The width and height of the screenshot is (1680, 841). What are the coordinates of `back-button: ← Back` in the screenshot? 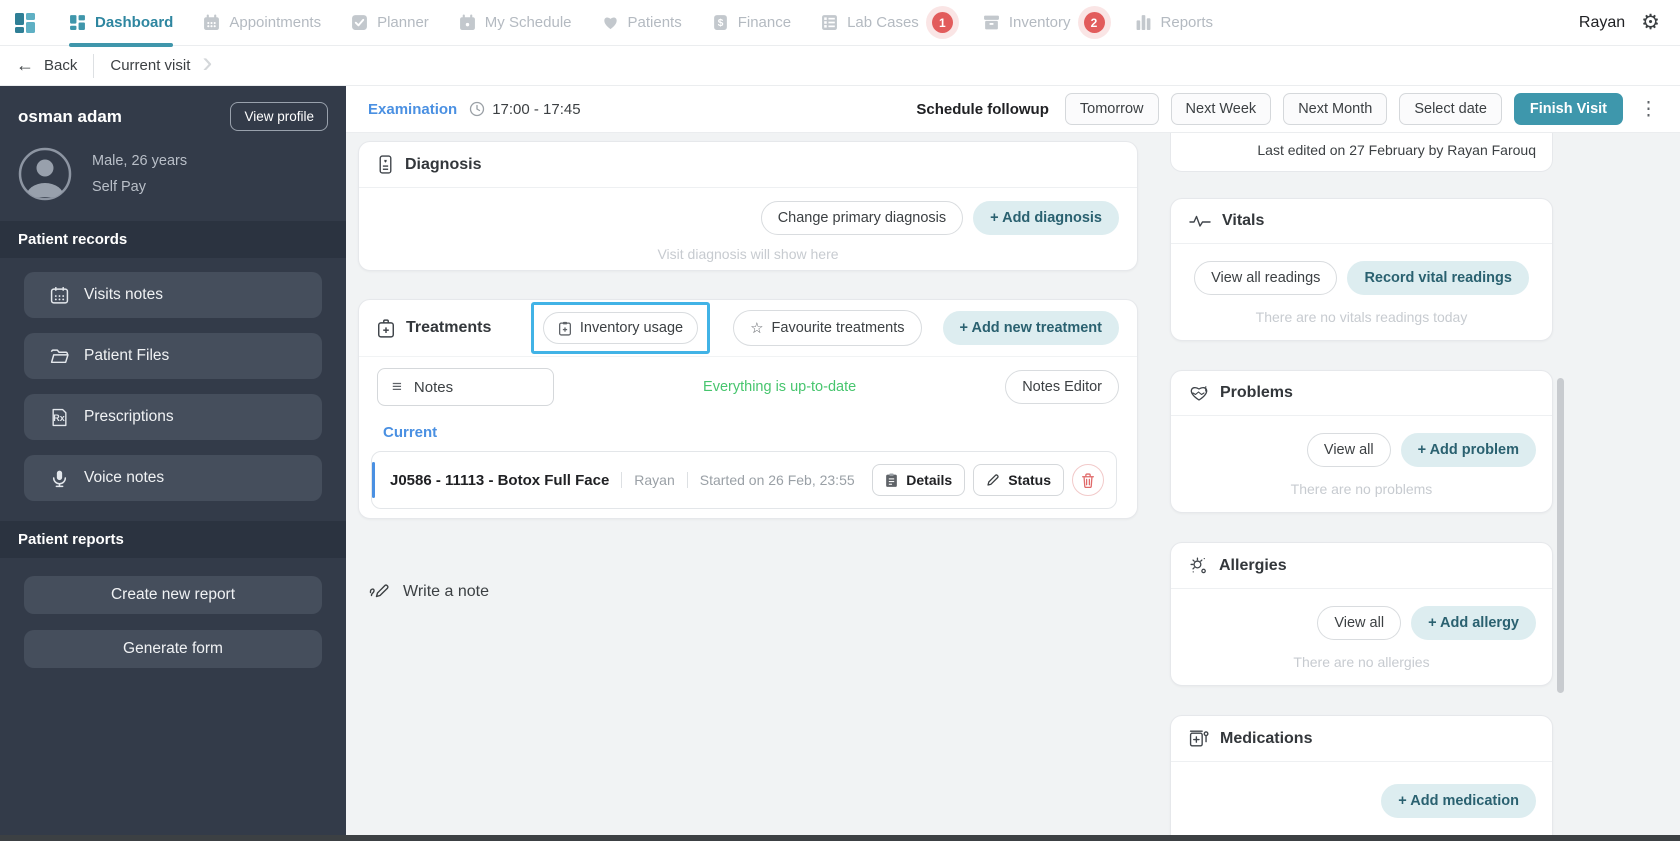 It's located at (46, 65).